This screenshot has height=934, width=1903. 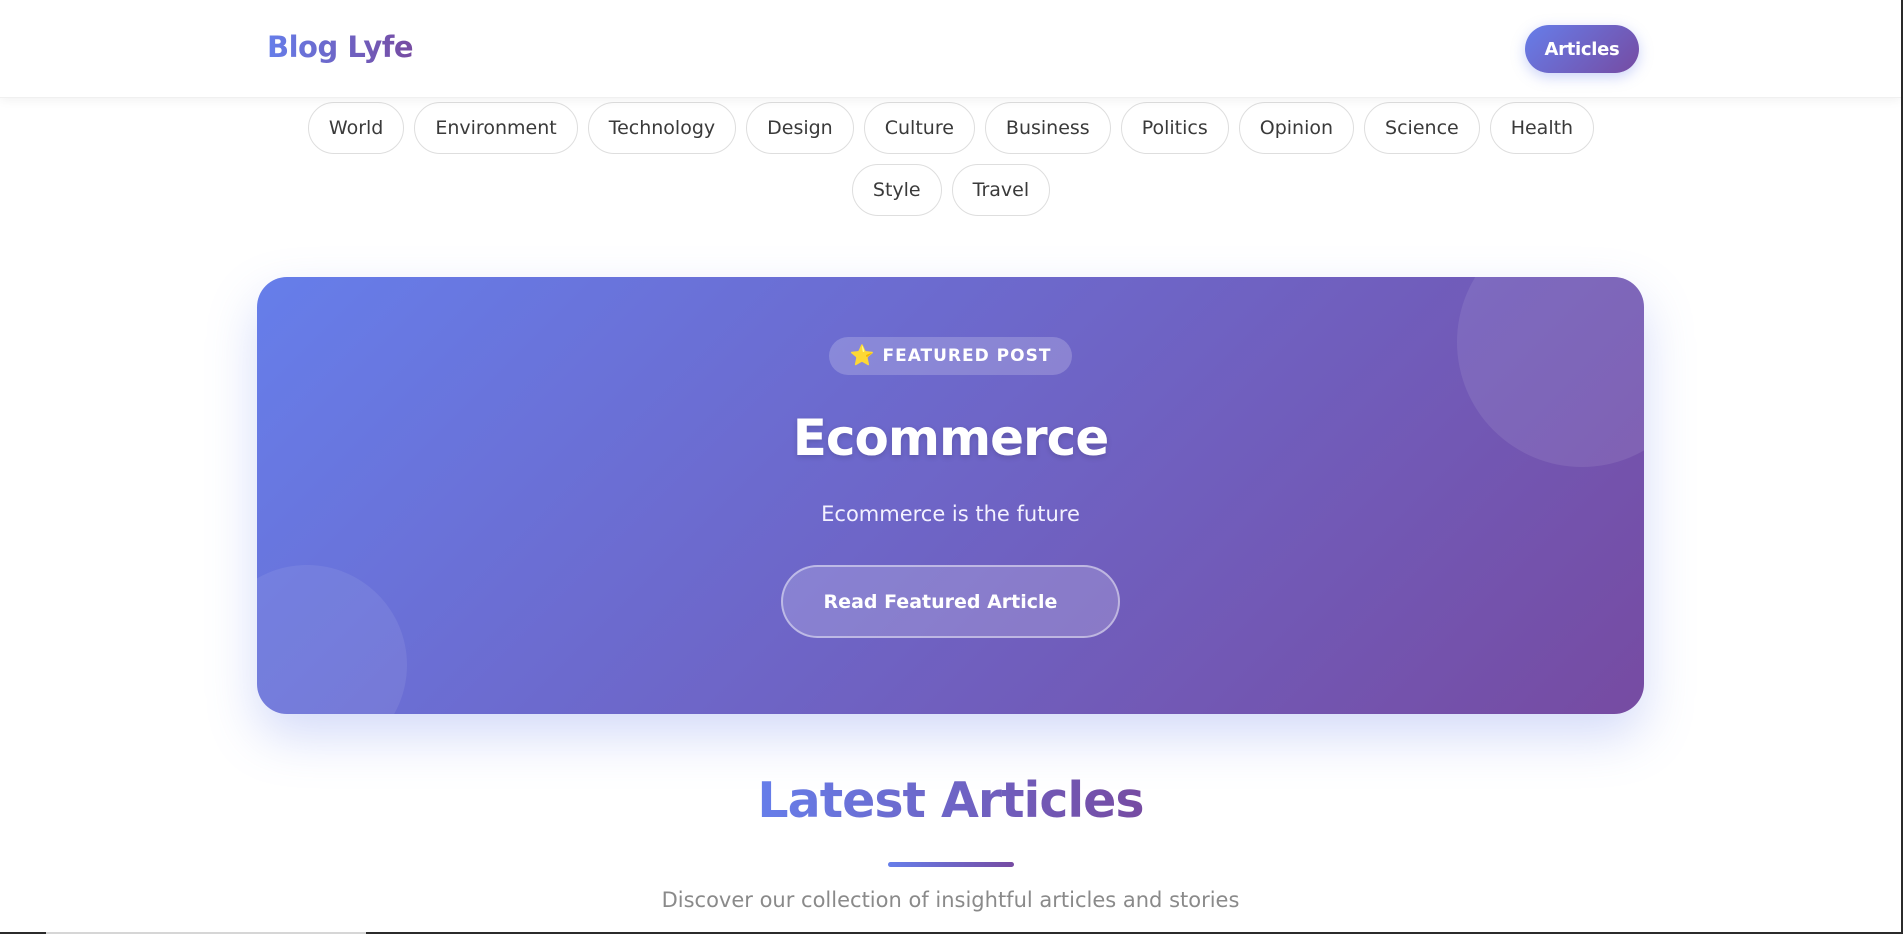 What do you see at coordinates (332, 639) in the screenshot?
I see `decorative-circle` at bounding box center [332, 639].